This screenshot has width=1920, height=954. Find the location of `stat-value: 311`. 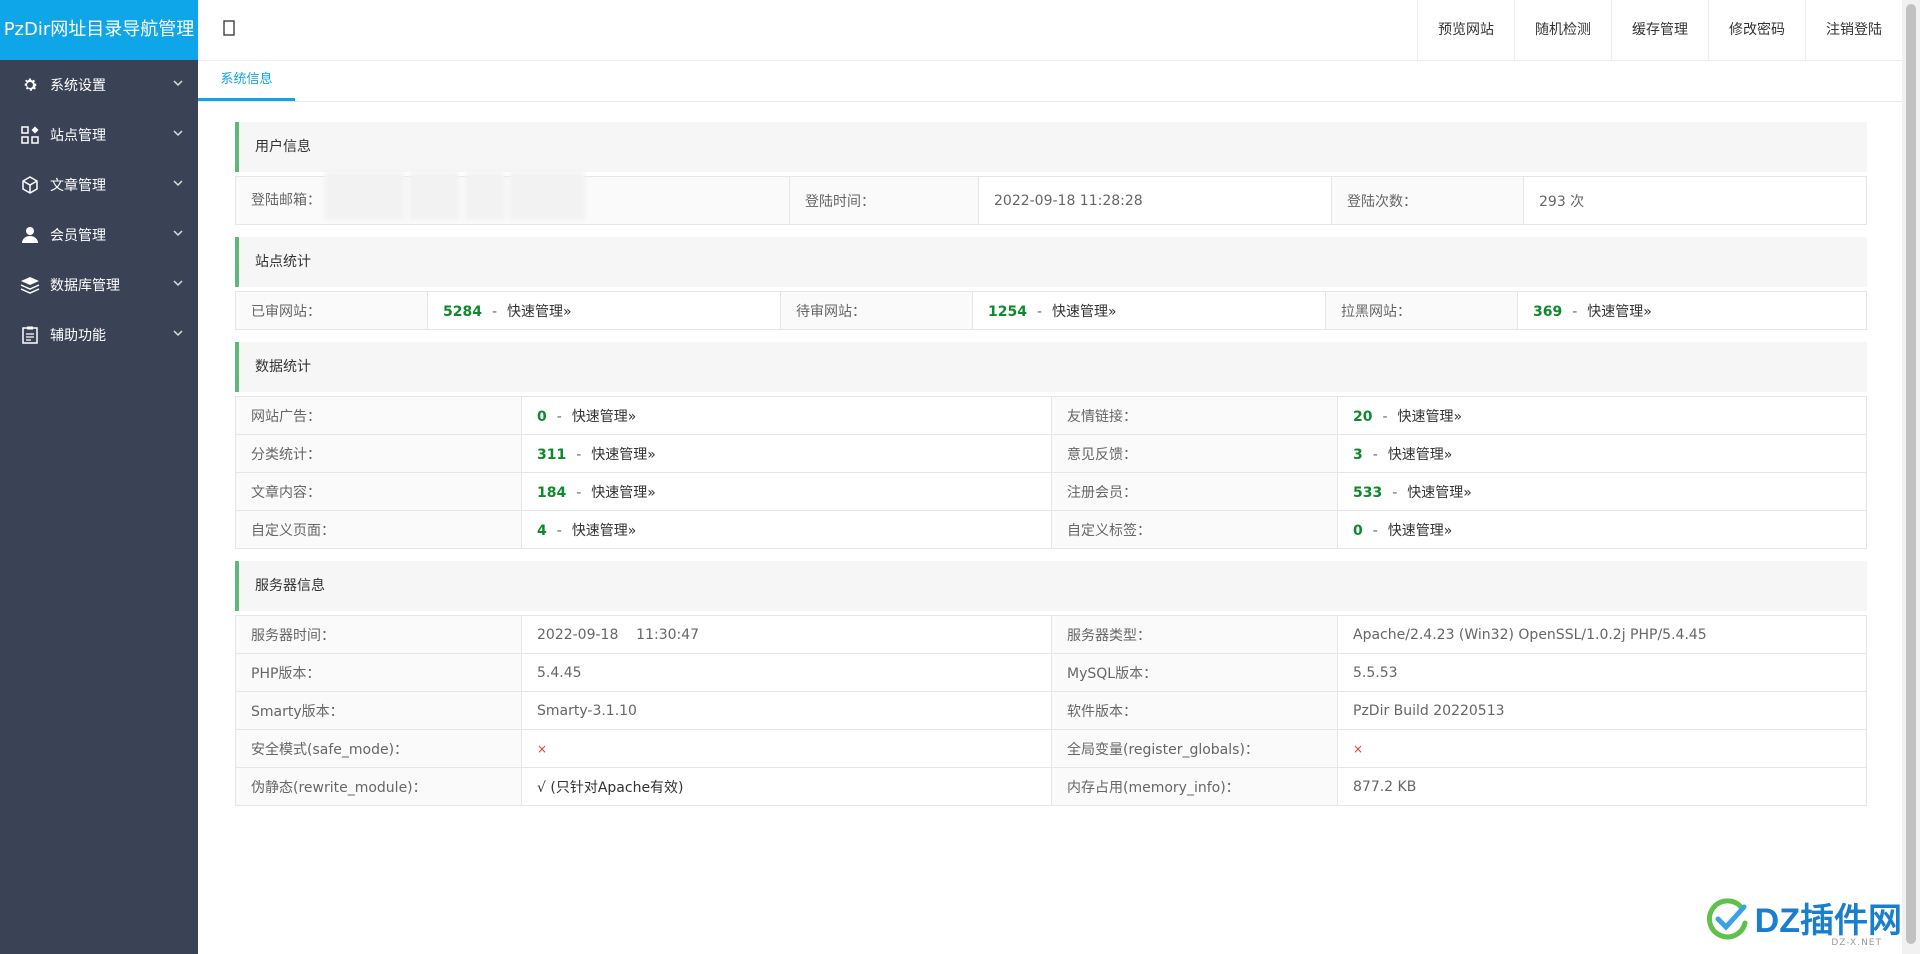

stat-value: 311 is located at coordinates (552, 454).